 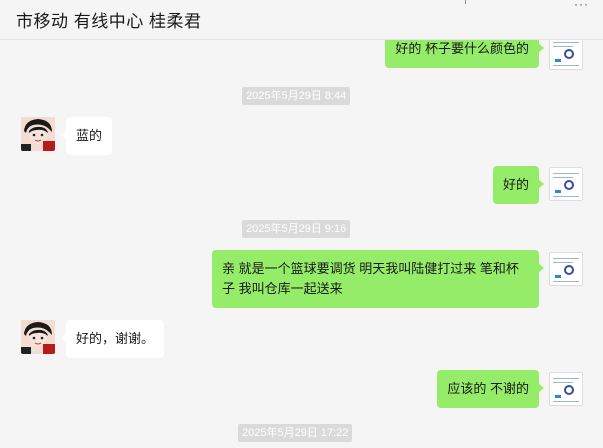 I want to click on timestamp: 2025年5月29日 17:22, so click(x=295, y=433).